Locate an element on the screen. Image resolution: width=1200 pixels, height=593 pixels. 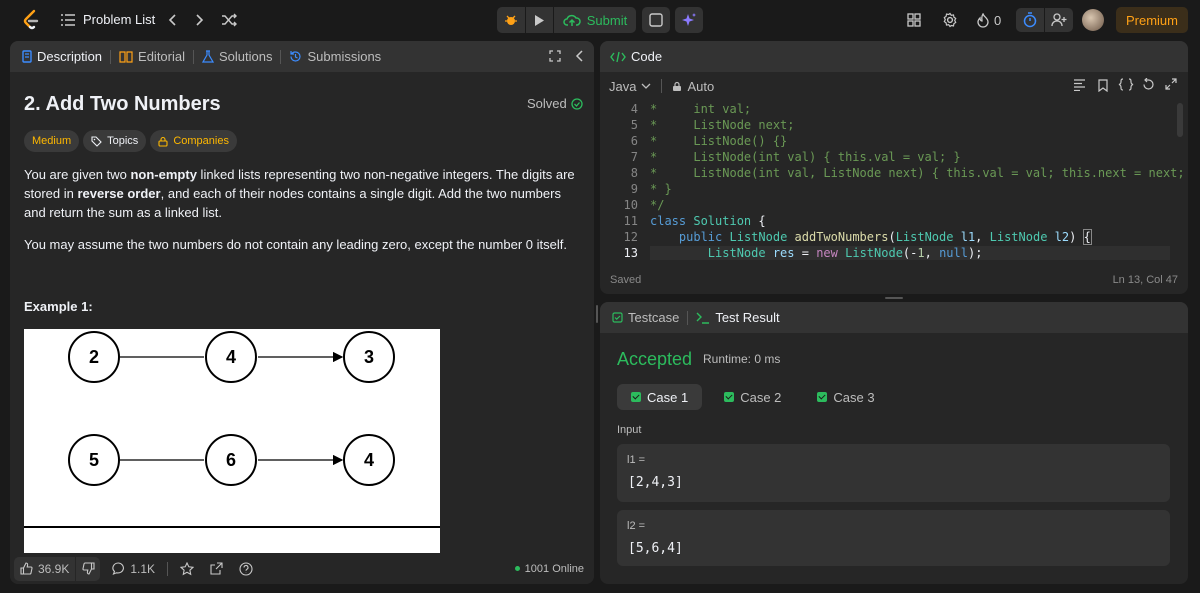
case-tab-3: Case 3 is located at coordinates (845, 397).